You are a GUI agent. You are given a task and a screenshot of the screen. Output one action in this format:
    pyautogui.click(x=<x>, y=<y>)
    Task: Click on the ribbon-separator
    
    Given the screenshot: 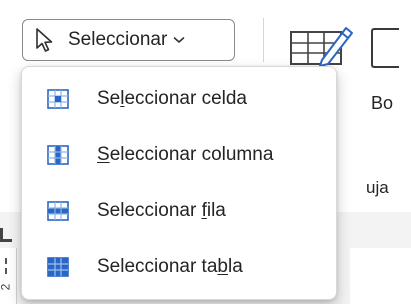 What is the action you would take?
    pyautogui.click(x=263, y=40)
    